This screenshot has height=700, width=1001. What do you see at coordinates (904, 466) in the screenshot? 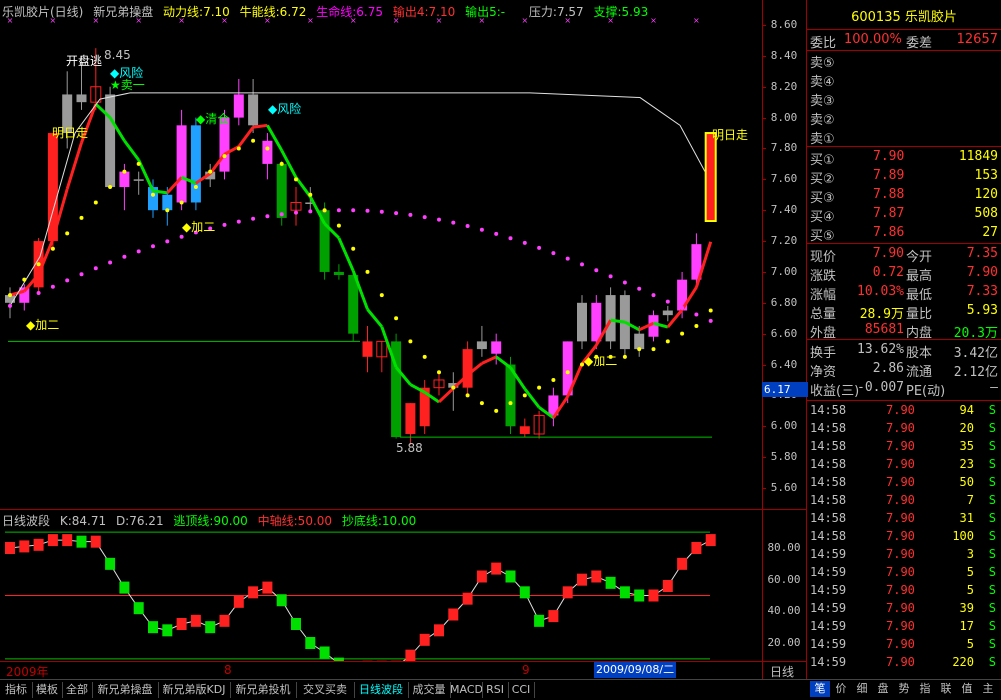
I see `trade-row: 14:587.9023S` at bounding box center [904, 466].